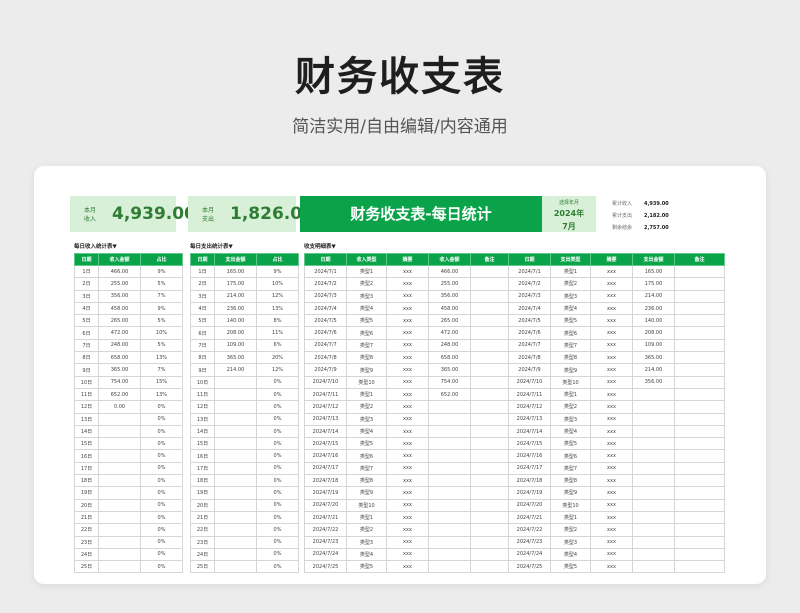  Describe the element at coordinates (202, 481) in the screenshot. I see `table-cell: 18日` at that location.